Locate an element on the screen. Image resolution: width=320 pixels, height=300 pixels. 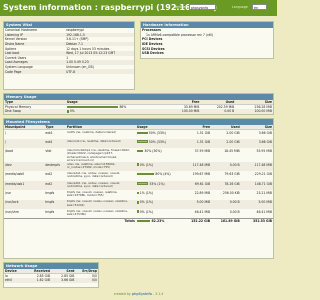
memory-usage-percent: 86% is located at coordinates (123, 107).